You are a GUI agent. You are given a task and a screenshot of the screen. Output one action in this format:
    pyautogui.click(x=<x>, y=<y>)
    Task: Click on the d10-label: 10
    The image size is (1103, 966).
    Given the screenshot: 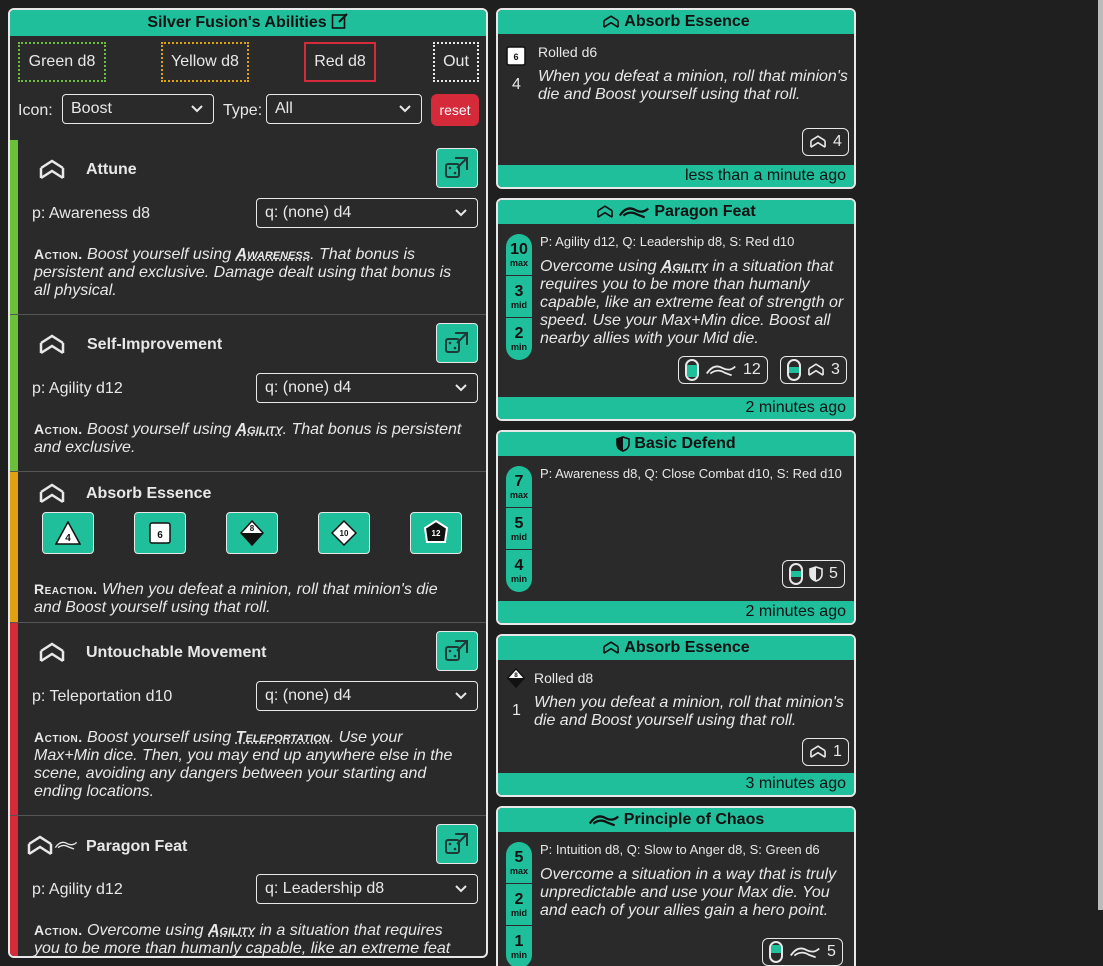 What is the action you would take?
    pyautogui.click(x=344, y=533)
    